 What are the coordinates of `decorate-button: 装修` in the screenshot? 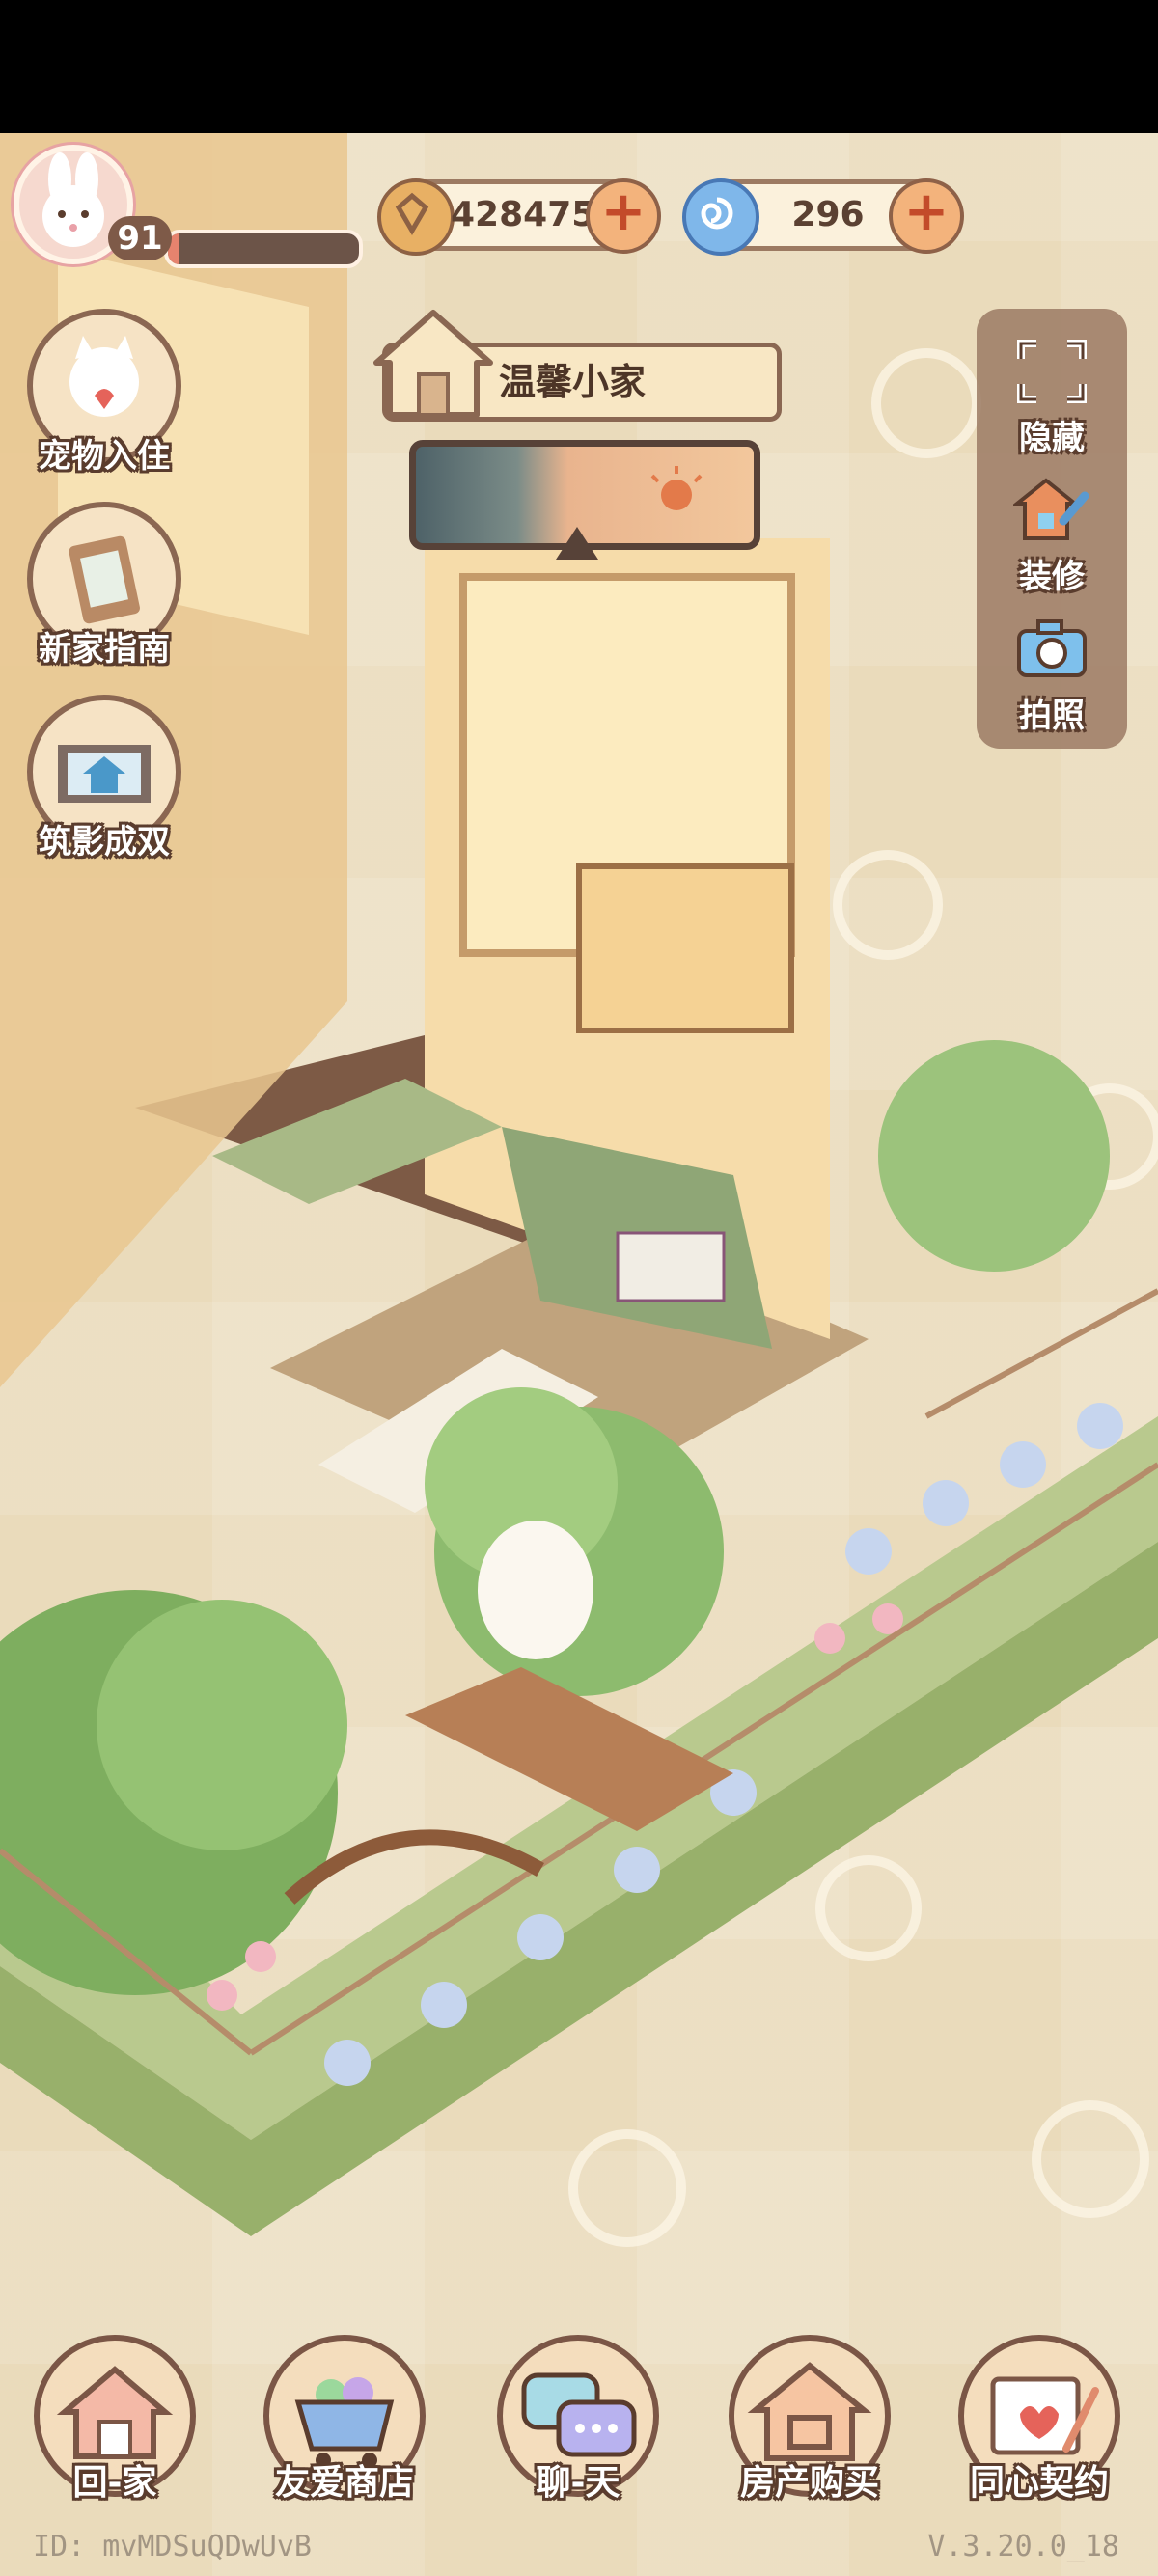 It's located at (1052, 536).